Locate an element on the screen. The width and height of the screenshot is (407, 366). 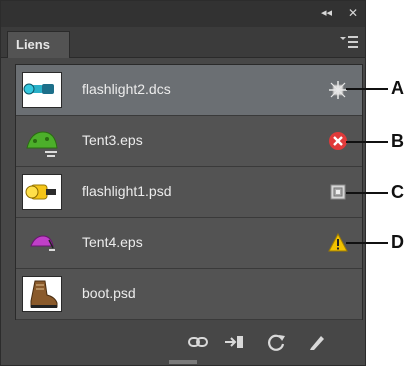
link-name: Tent3.eps is located at coordinates (112, 140).